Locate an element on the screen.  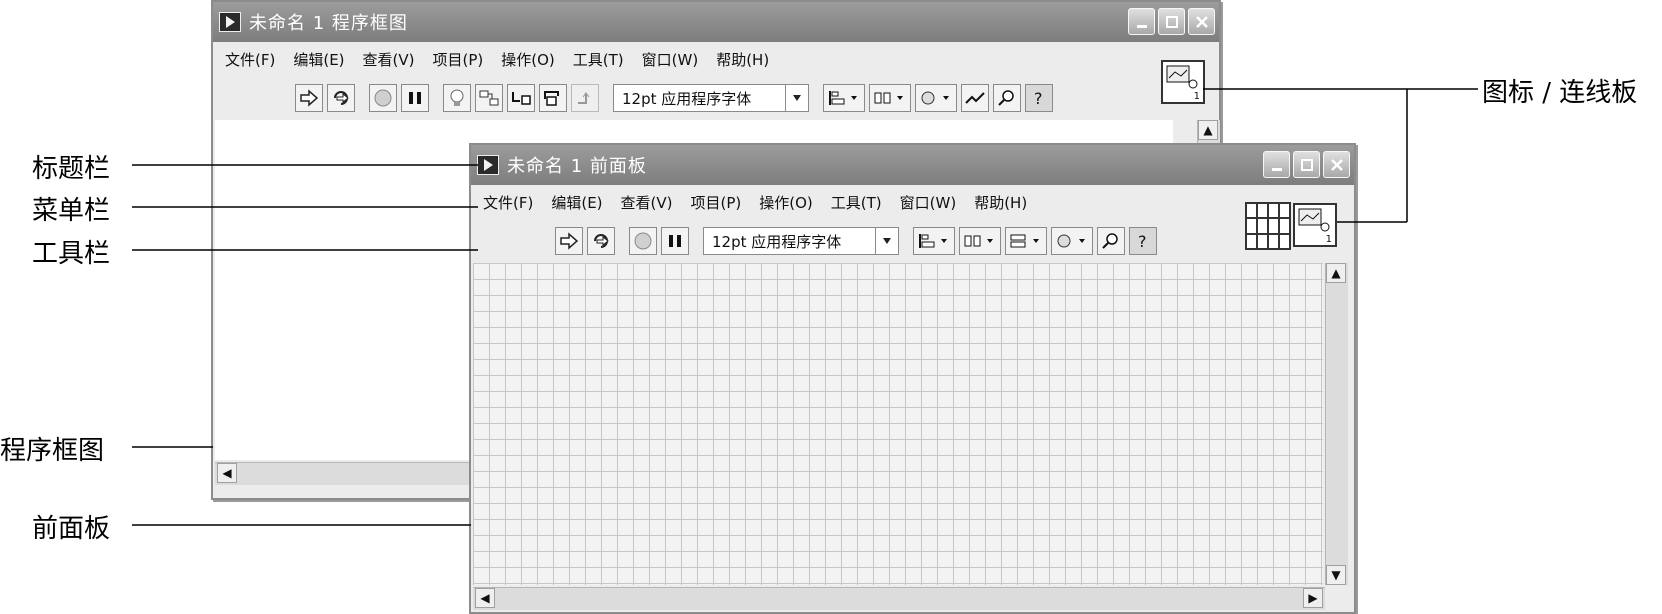
scroll-down-icon: ▼ is located at coordinates (1336, 575).